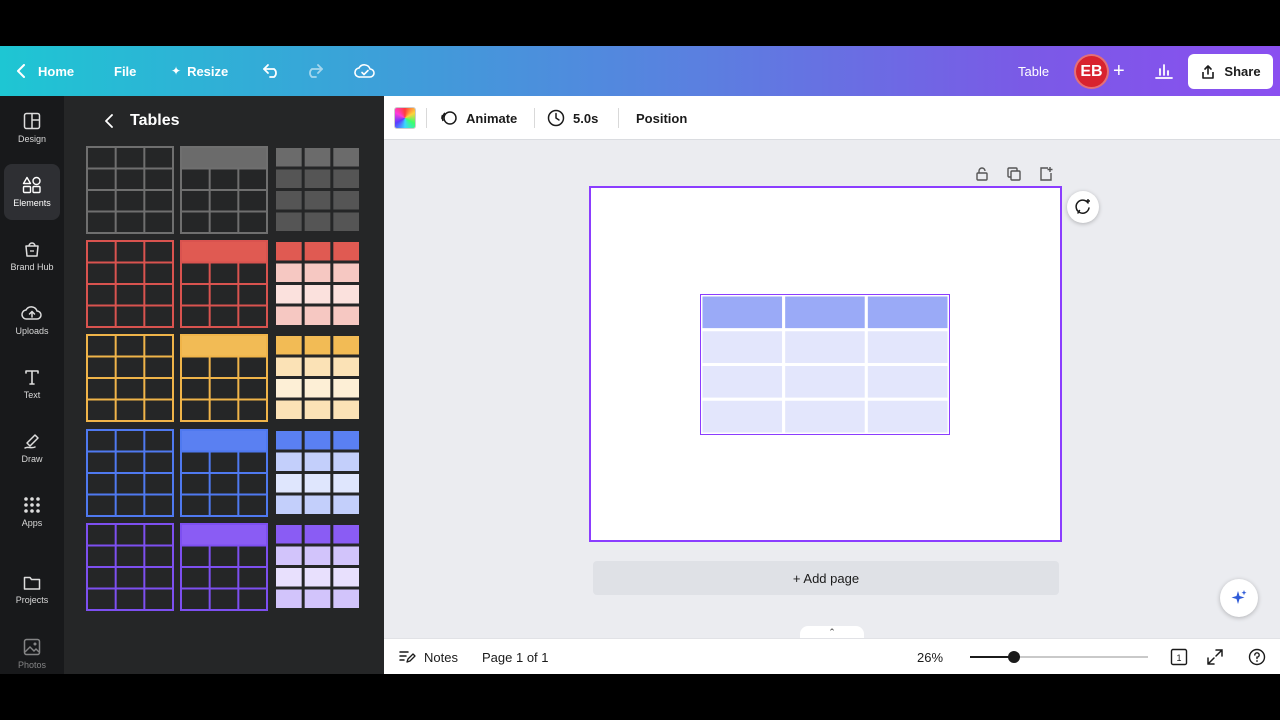 This screenshot has height=720, width=1280. Describe the element at coordinates (32, 459) in the screenshot. I see `rail-label: Draw` at that location.